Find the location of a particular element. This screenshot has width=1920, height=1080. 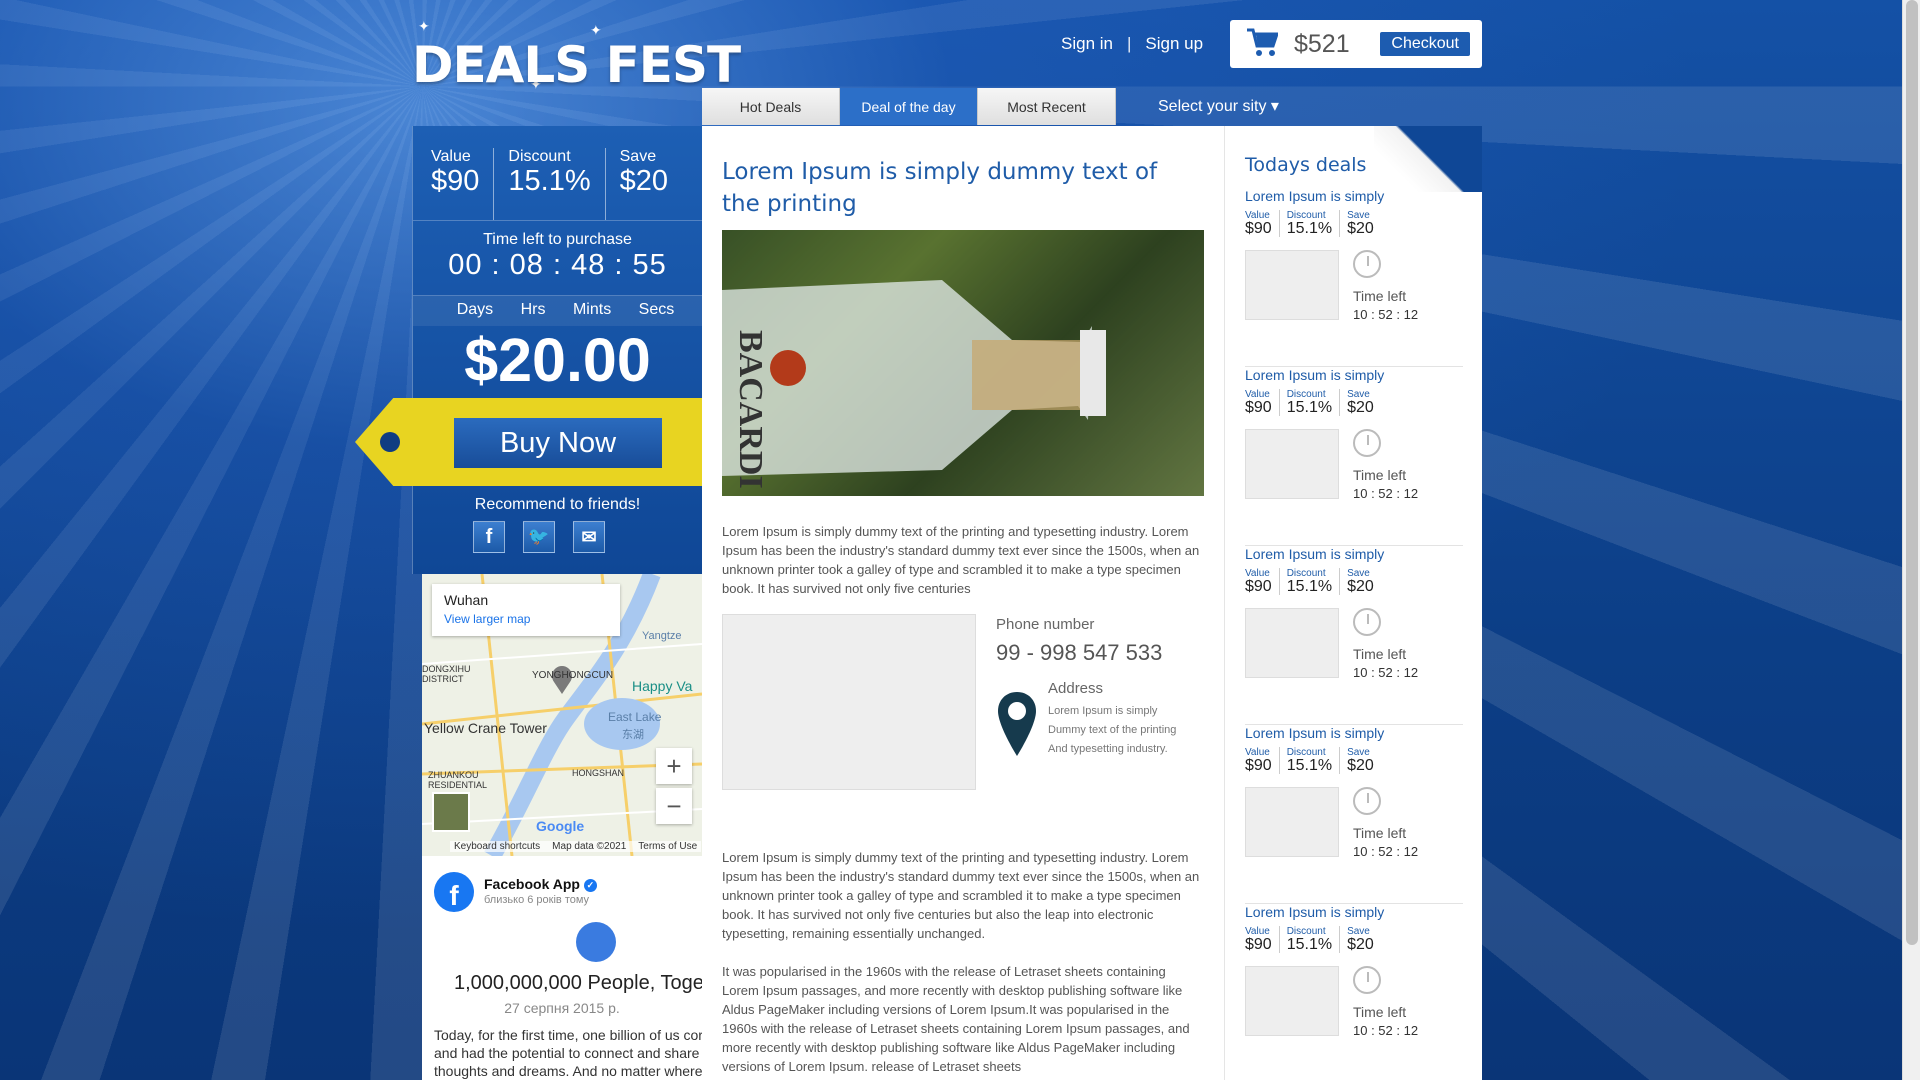

page-scrollbar is located at coordinates (1911, 540).